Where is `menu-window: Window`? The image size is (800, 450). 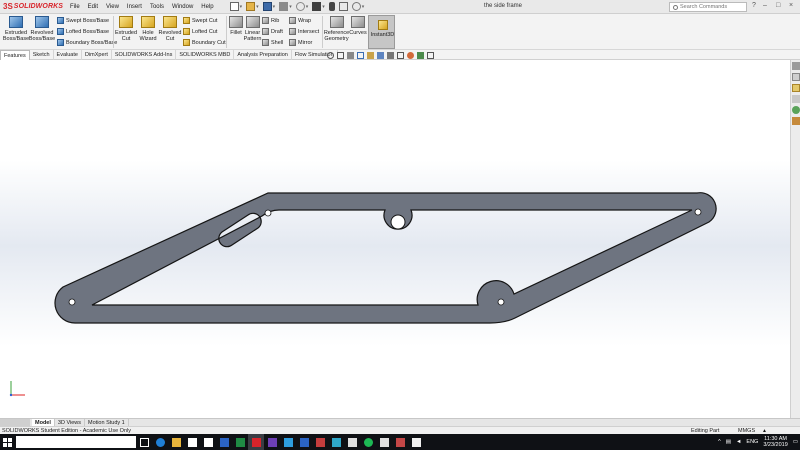
menu-window: Window is located at coordinates (182, 7).